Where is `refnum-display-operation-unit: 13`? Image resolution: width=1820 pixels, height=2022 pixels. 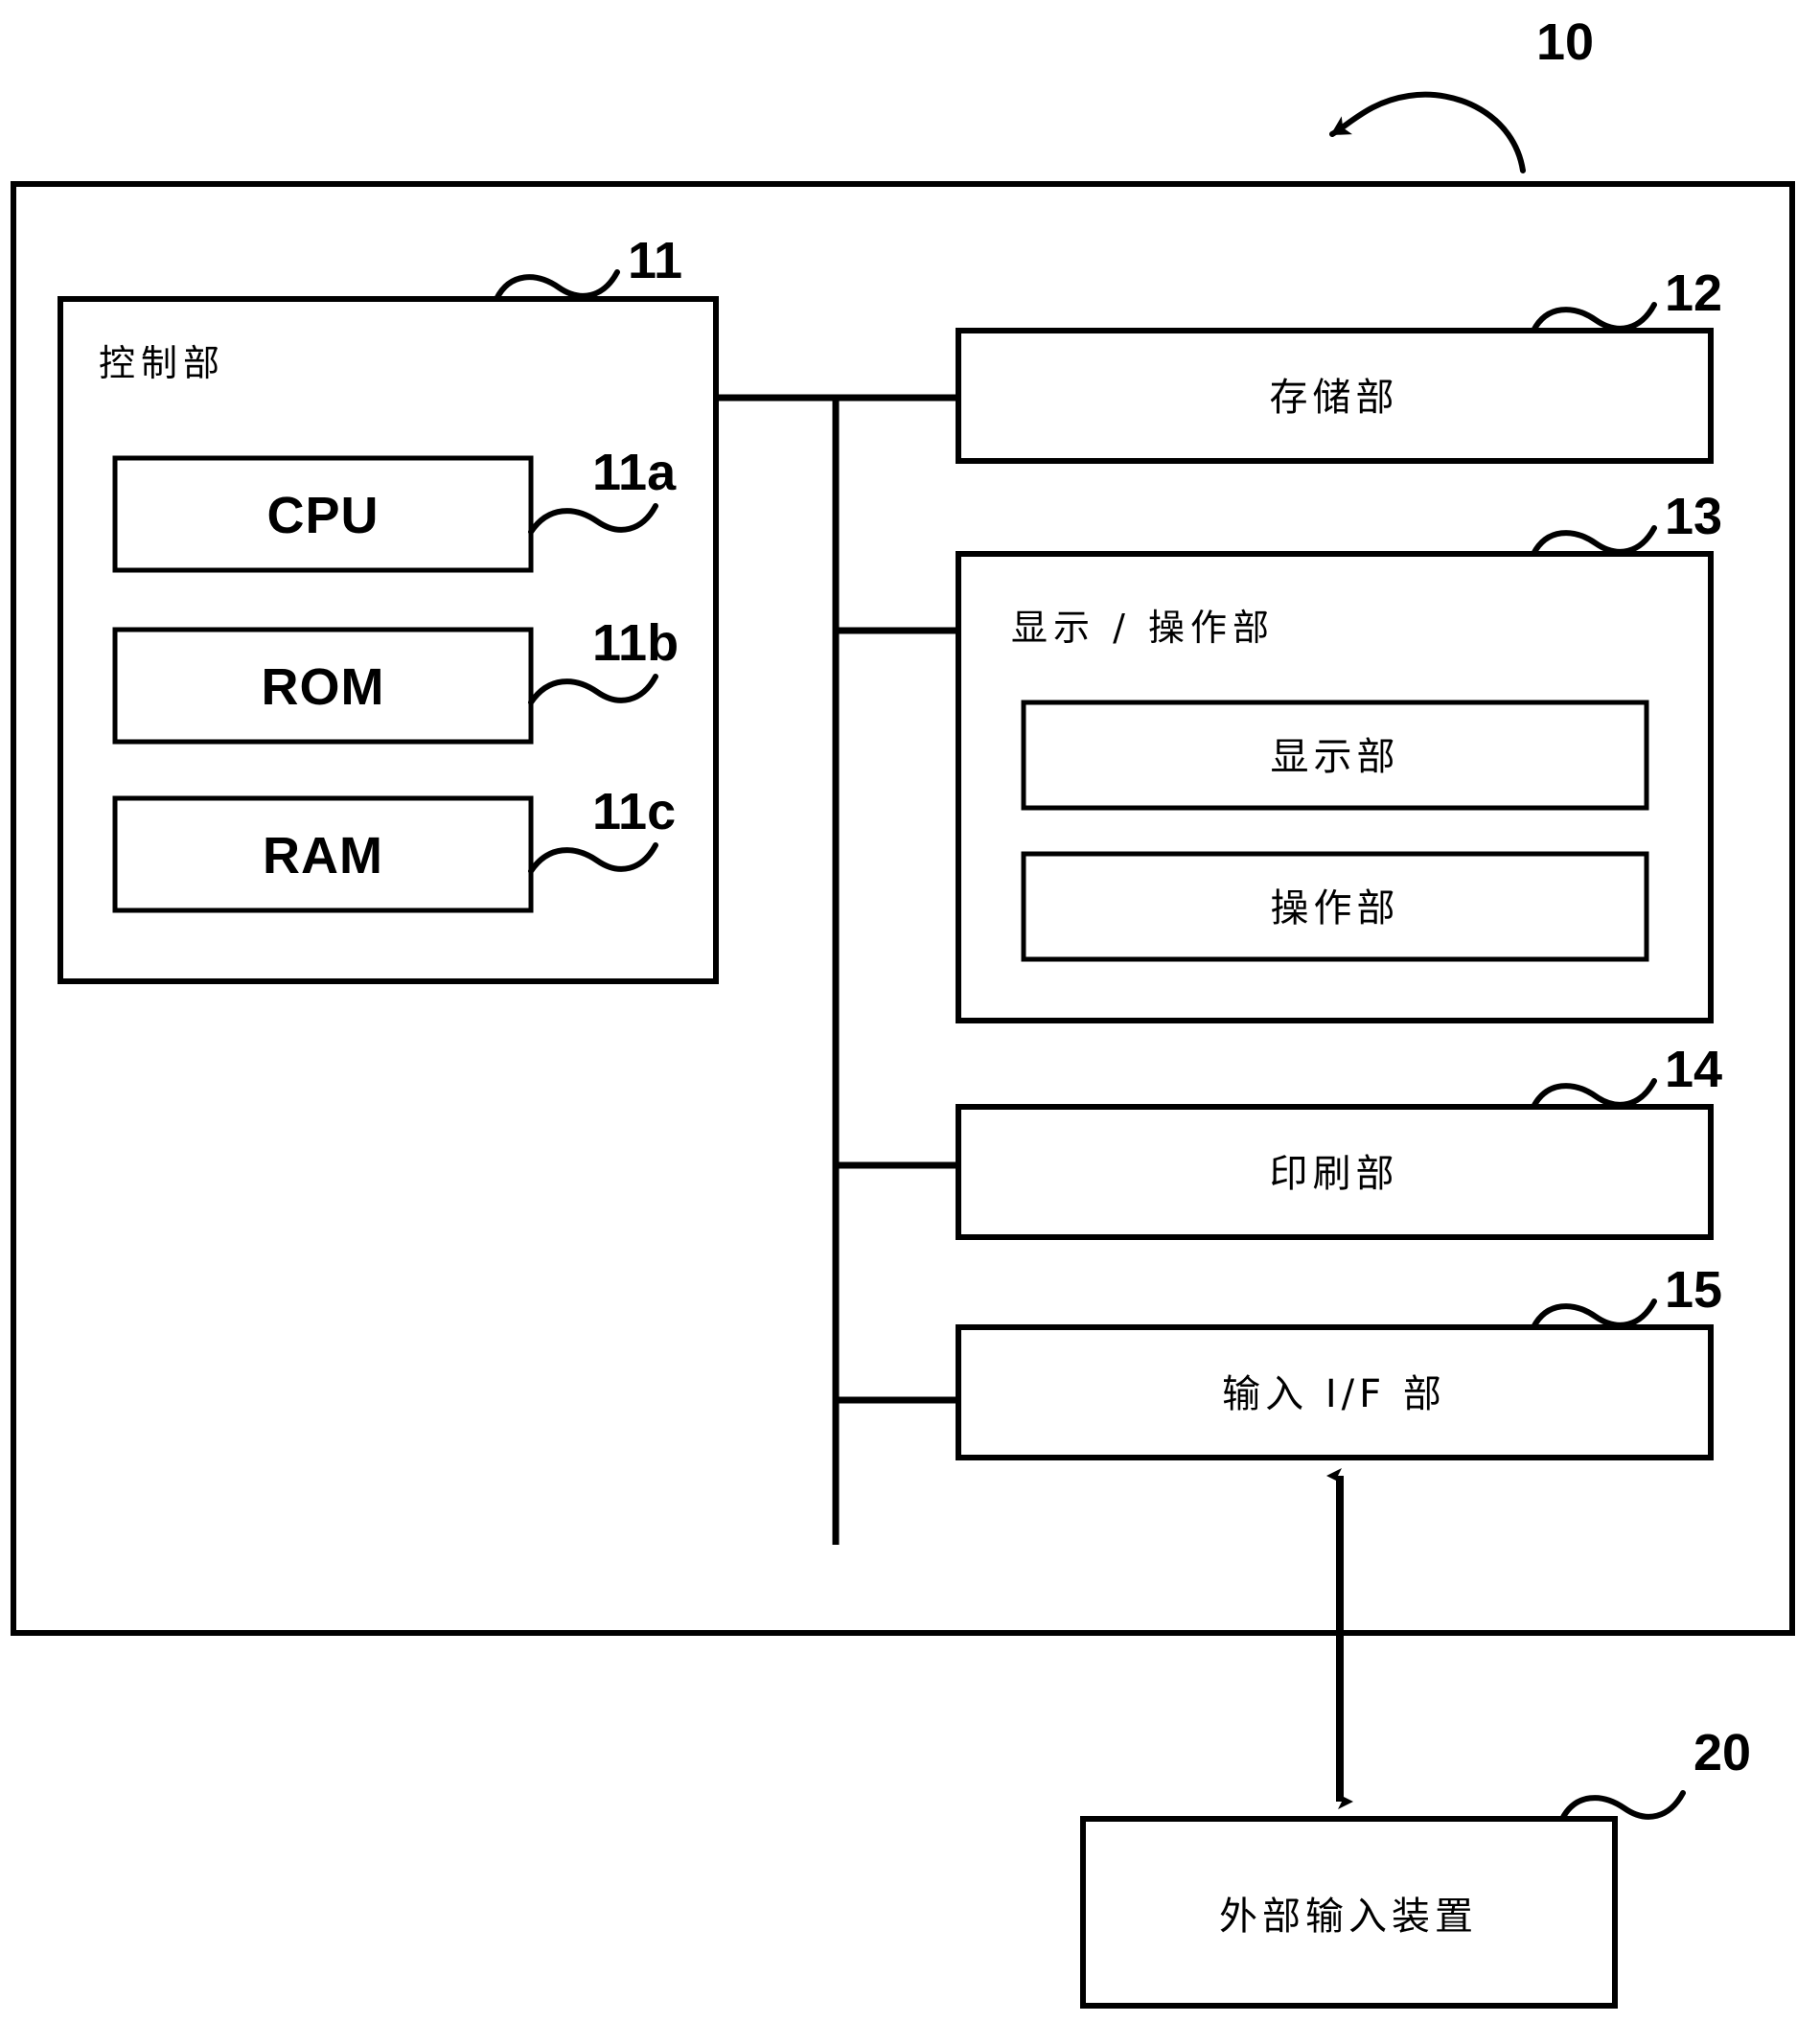 refnum-display-operation-unit: 13 is located at coordinates (1693, 516).